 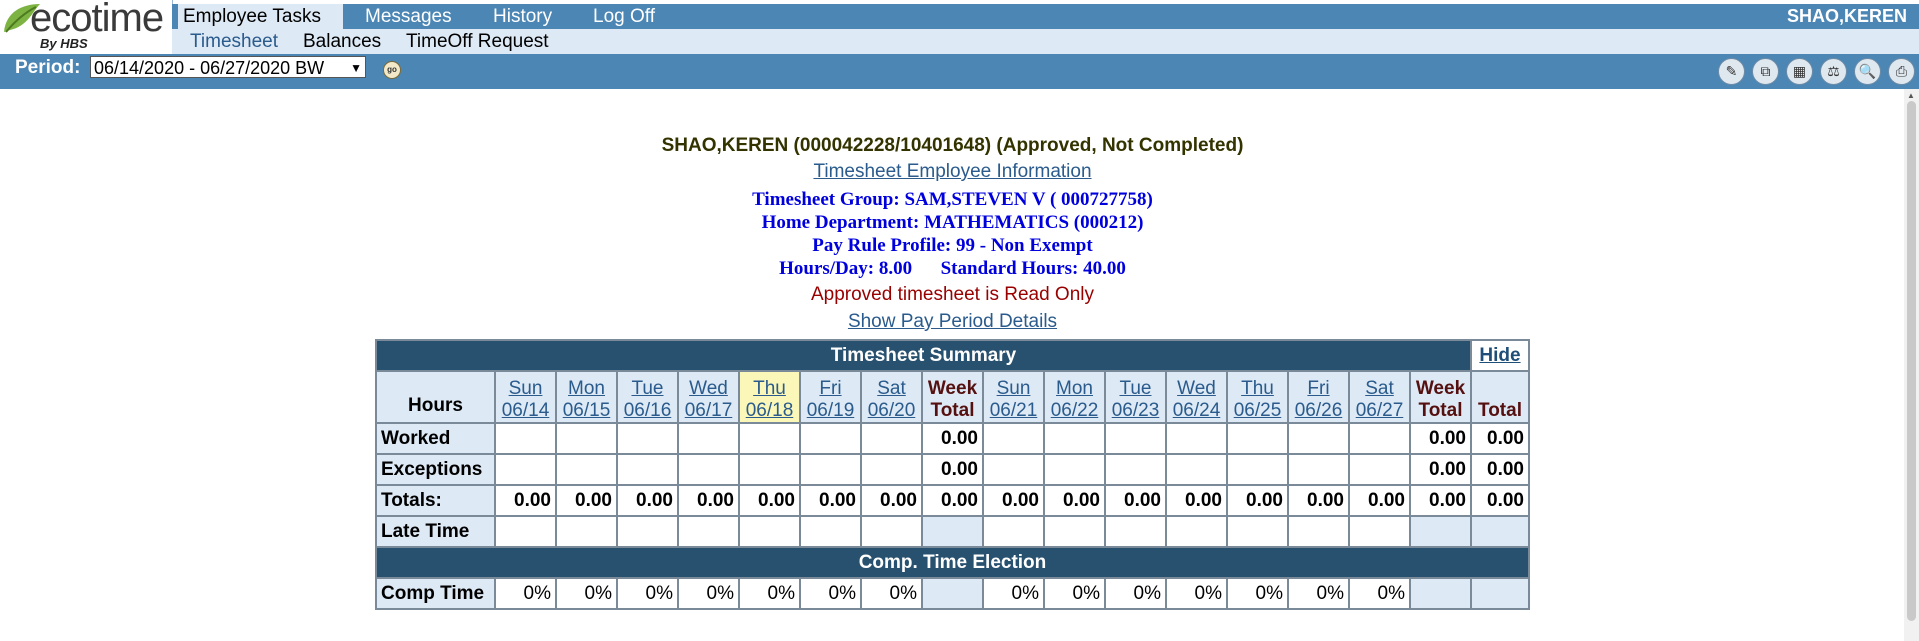 I want to click on tab-log-off: Log Off, so click(x=624, y=16).